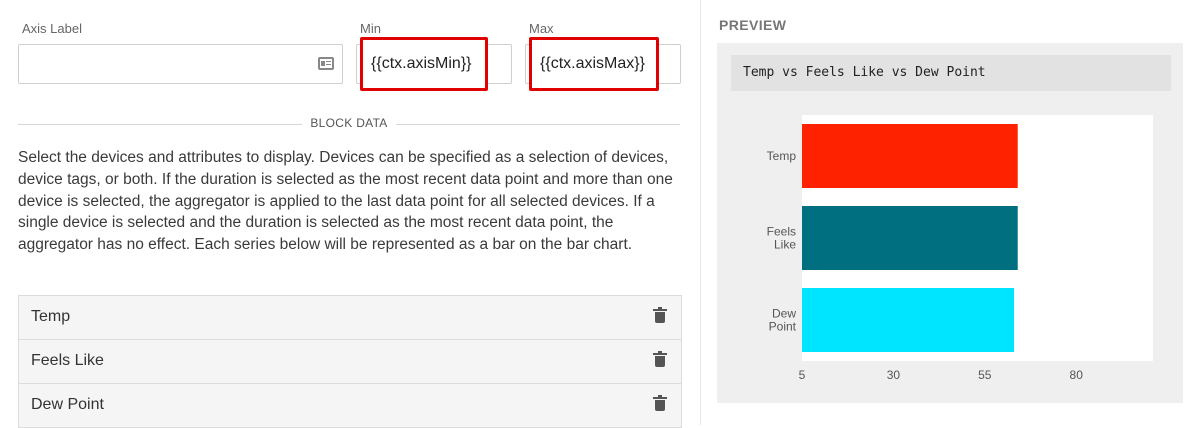 The height and width of the screenshot is (428, 1200). Describe the element at coordinates (894, 375) in the screenshot. I see `x-tick-label: 30` at that location.